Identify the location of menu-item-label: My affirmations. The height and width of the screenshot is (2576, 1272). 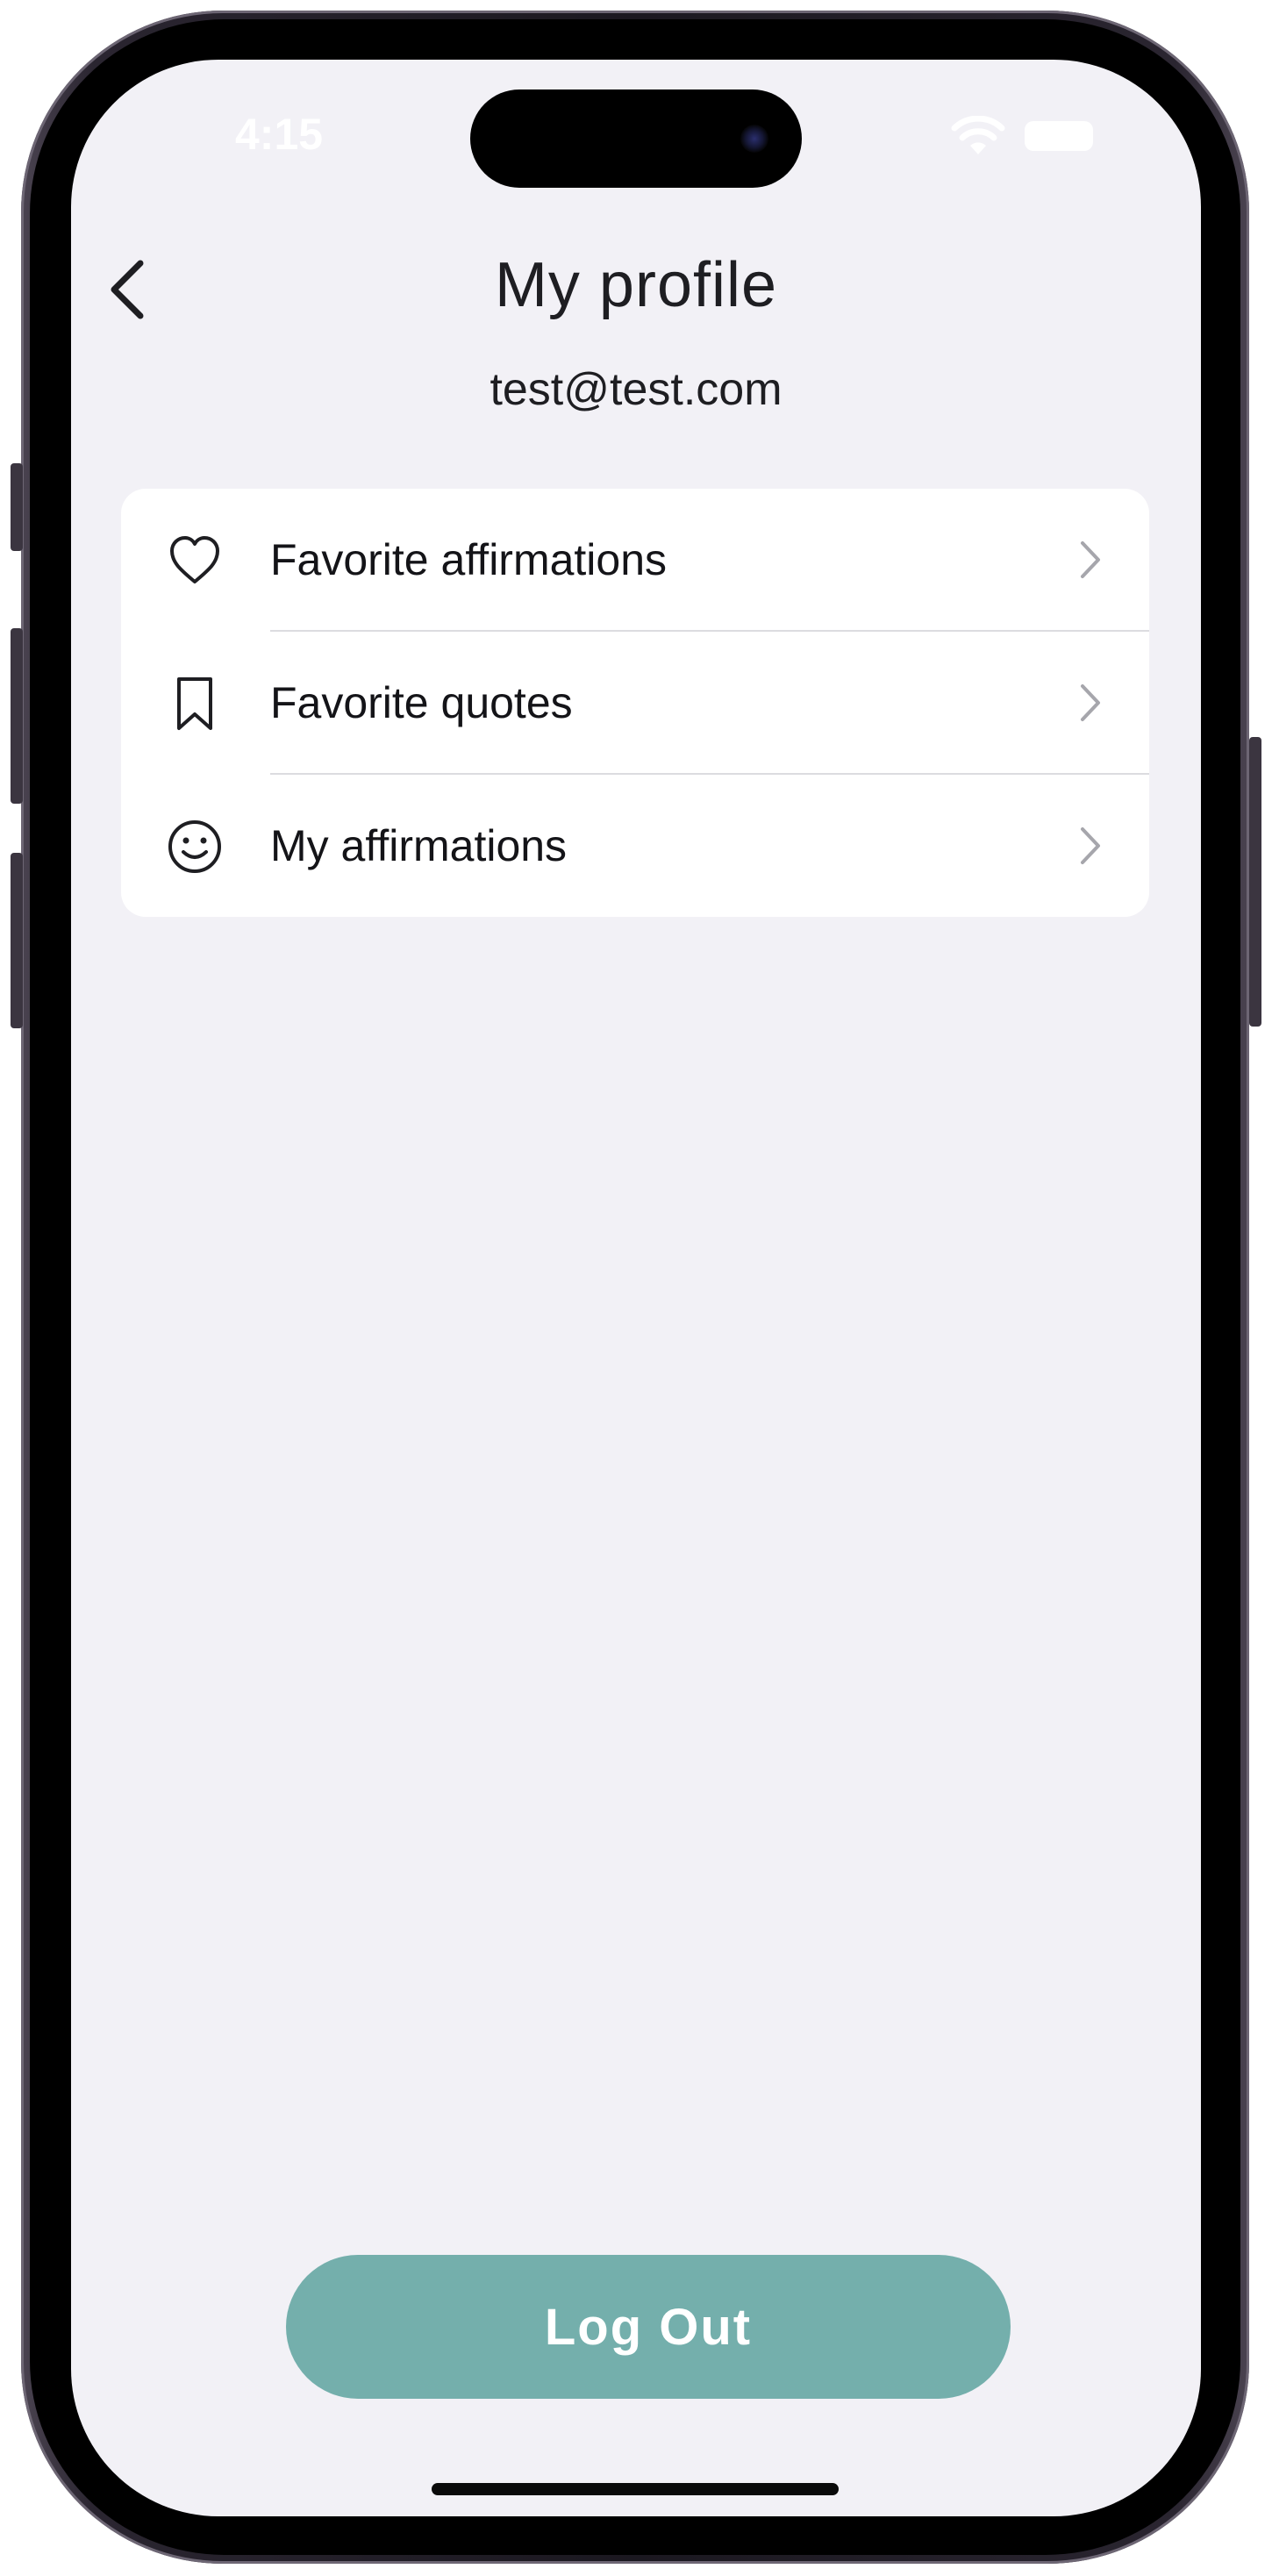
(419, 845).